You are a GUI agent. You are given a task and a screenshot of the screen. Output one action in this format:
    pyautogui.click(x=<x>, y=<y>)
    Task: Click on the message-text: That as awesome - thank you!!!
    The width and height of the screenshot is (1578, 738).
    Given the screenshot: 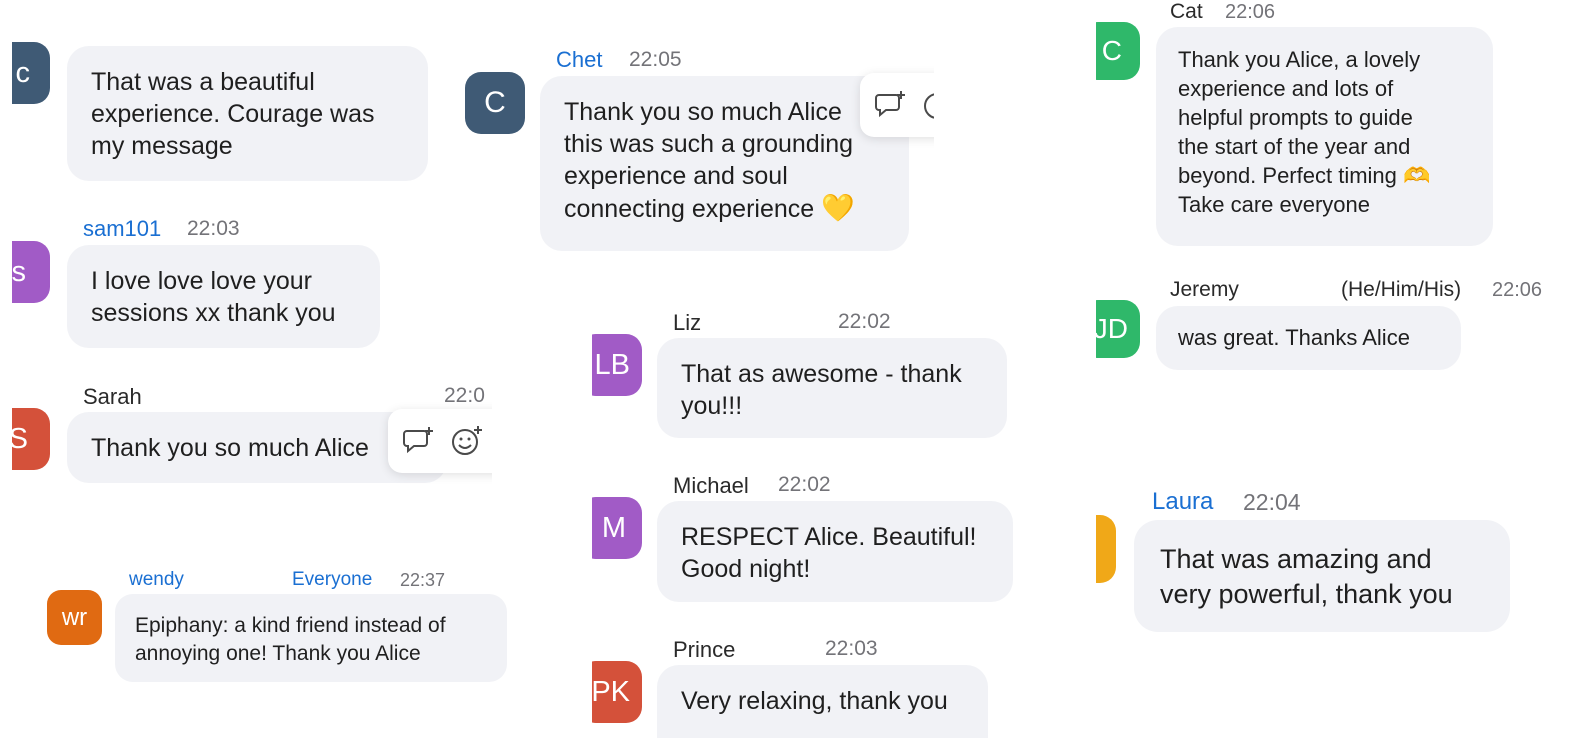 What is the action you would take?
    pyautogui.click(x=821, y=390)
    